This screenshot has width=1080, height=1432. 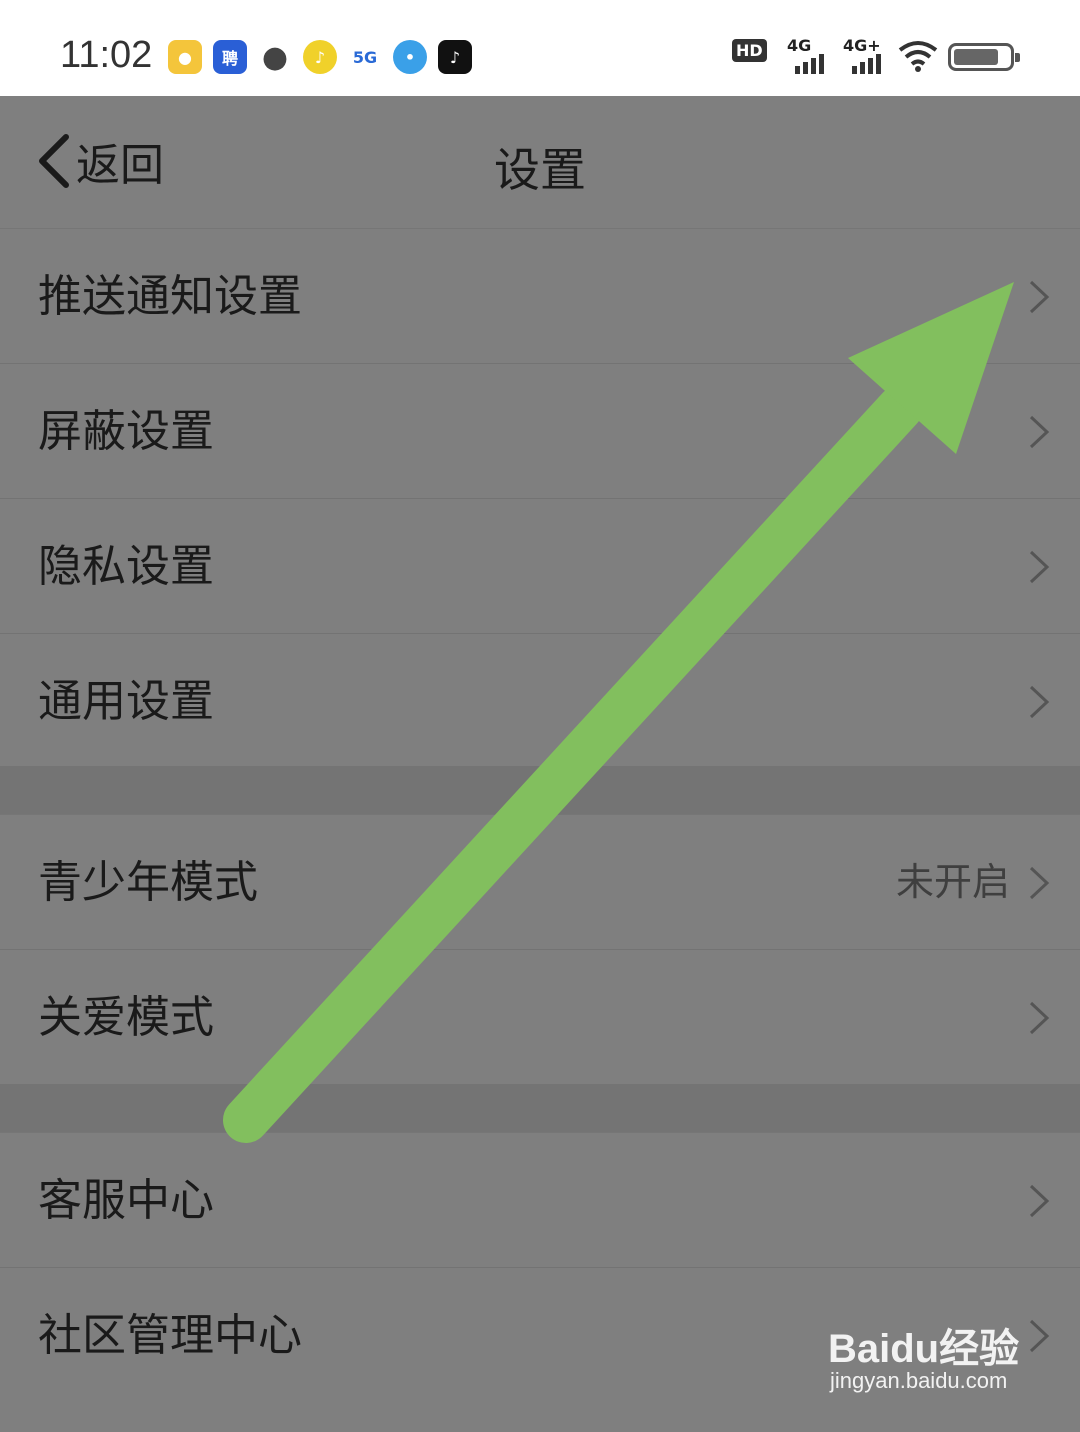 What do you see at coordinates (126, 1200) in the screenshot?
I see `menu-item-label: 客服中心` at bounding box center [126, 1200].